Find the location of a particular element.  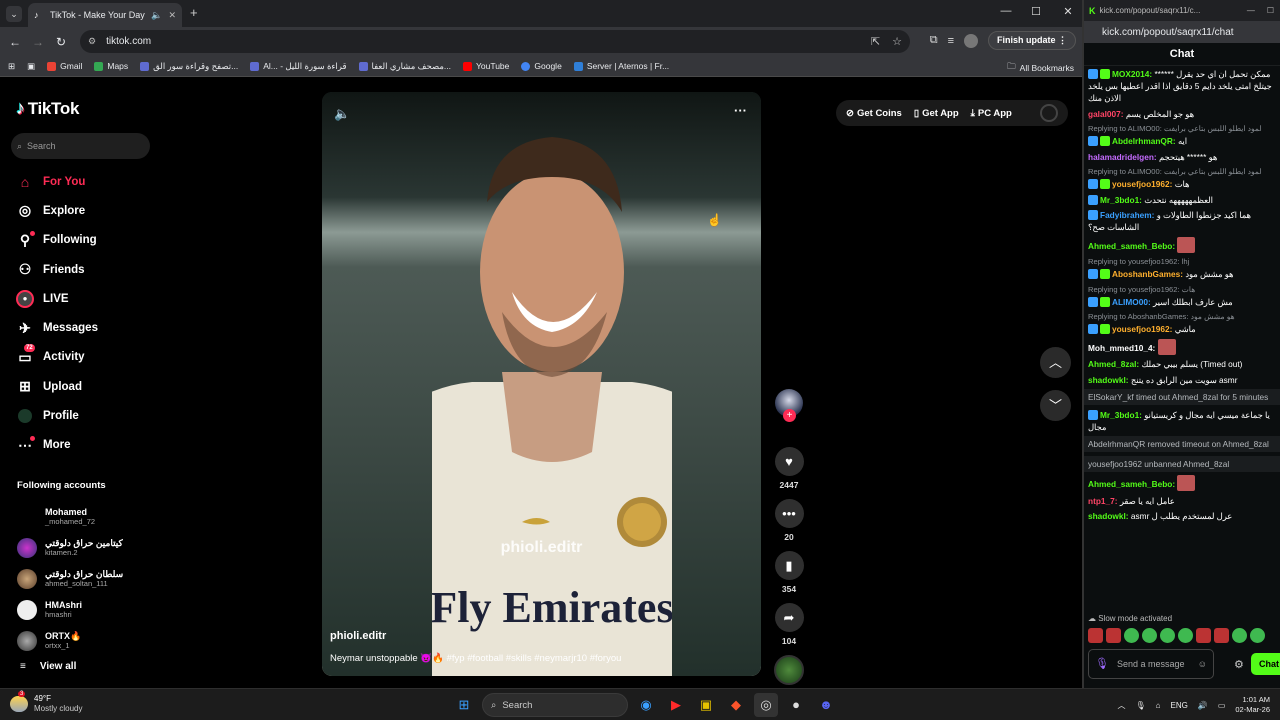

close-window-button: ✕ is located at coordinates (1068, 11).